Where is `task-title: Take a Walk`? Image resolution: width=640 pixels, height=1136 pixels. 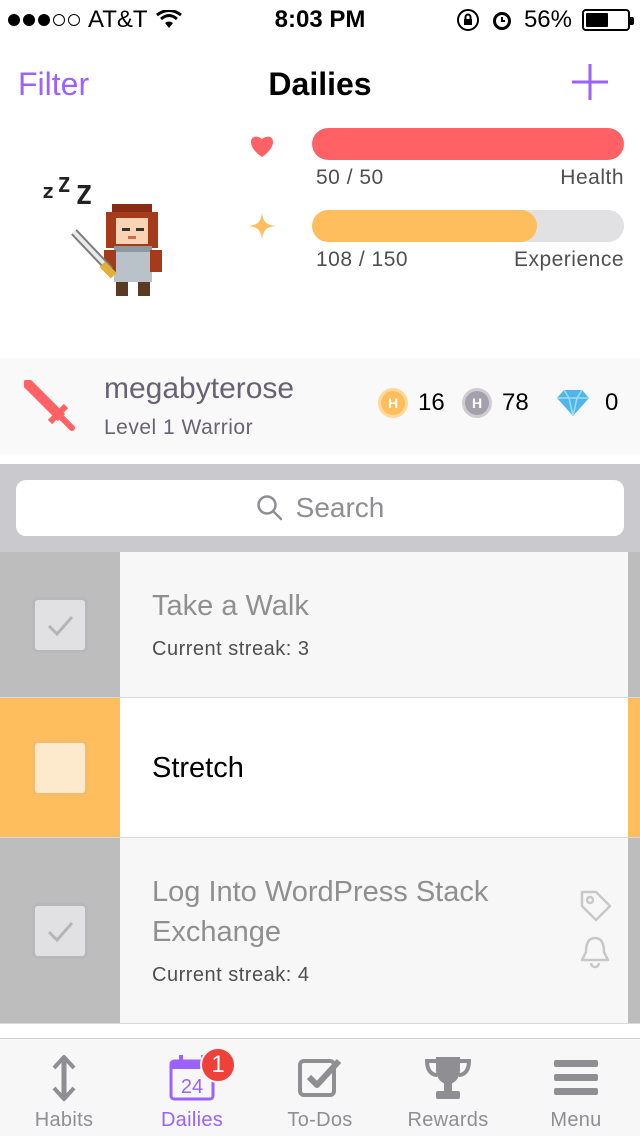
task-title: Take a Walk is located at coordinates (230, 606).